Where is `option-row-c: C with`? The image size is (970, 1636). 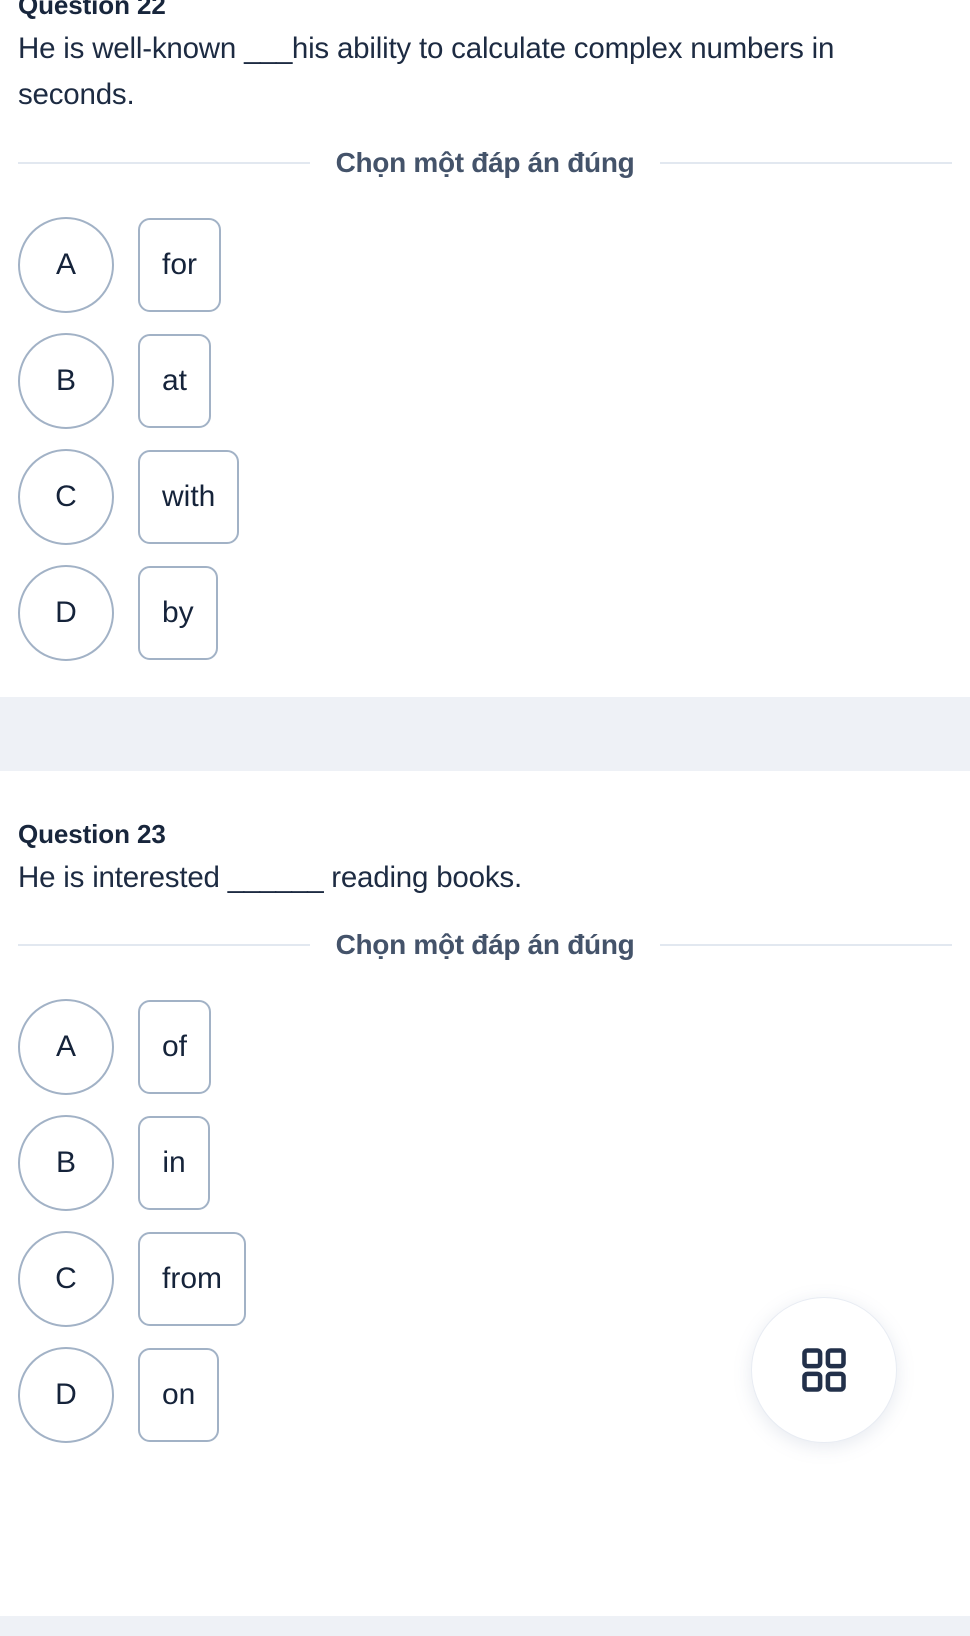
option-row-c: C with is located at coordinates (485, 497).